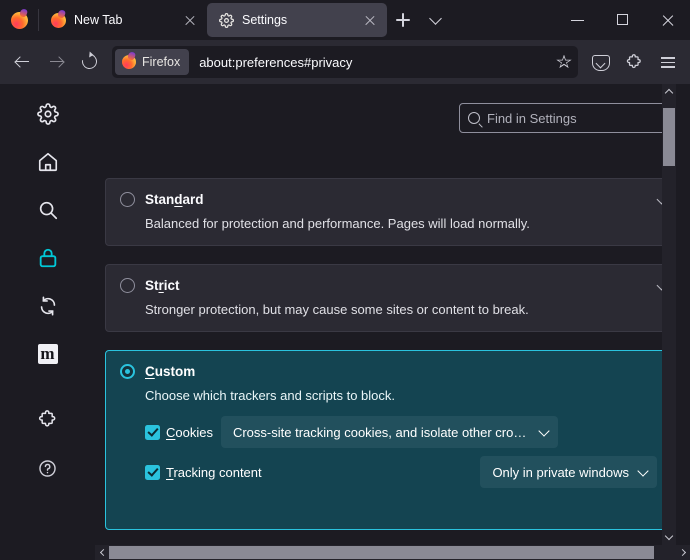 The image size is (690, 560). What do you see at coordinates (170, 371) in the screenshot?
I see `option-title: Custom` at bounding box center [170, 371].